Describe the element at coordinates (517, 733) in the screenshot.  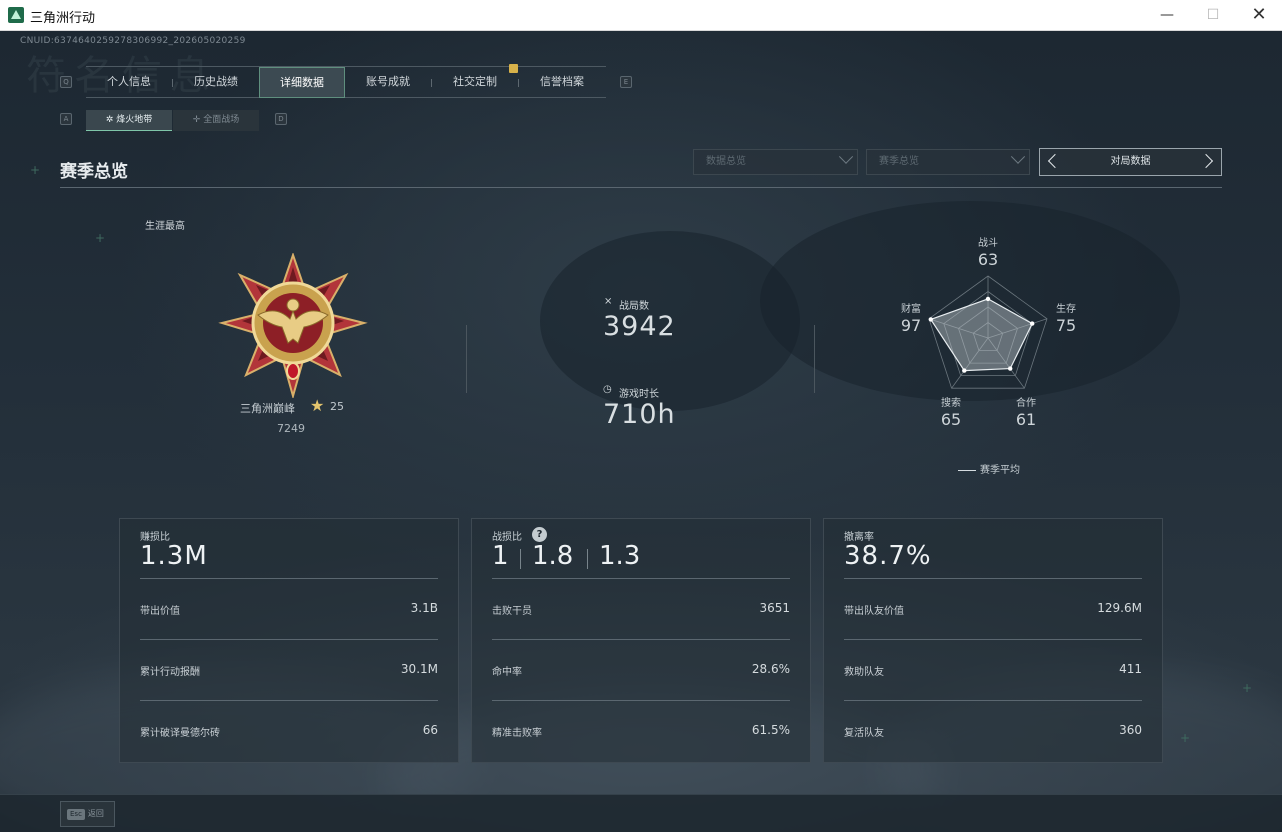
I see `stat-row-label: 精准击败率` at that location.